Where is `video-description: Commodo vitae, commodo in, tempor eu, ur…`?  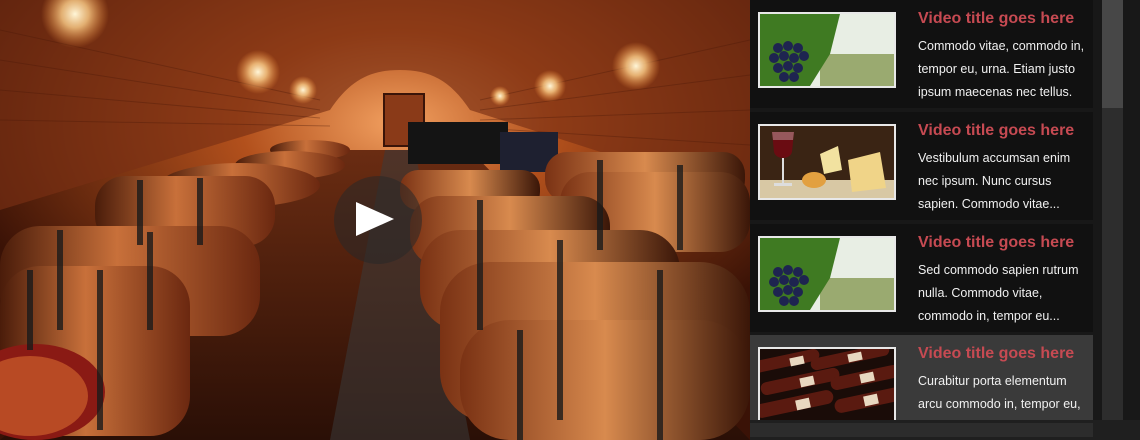 video-description: Commodo vitae, commodo in, tempor eu, ur… is located at coordinates (1001, 69).